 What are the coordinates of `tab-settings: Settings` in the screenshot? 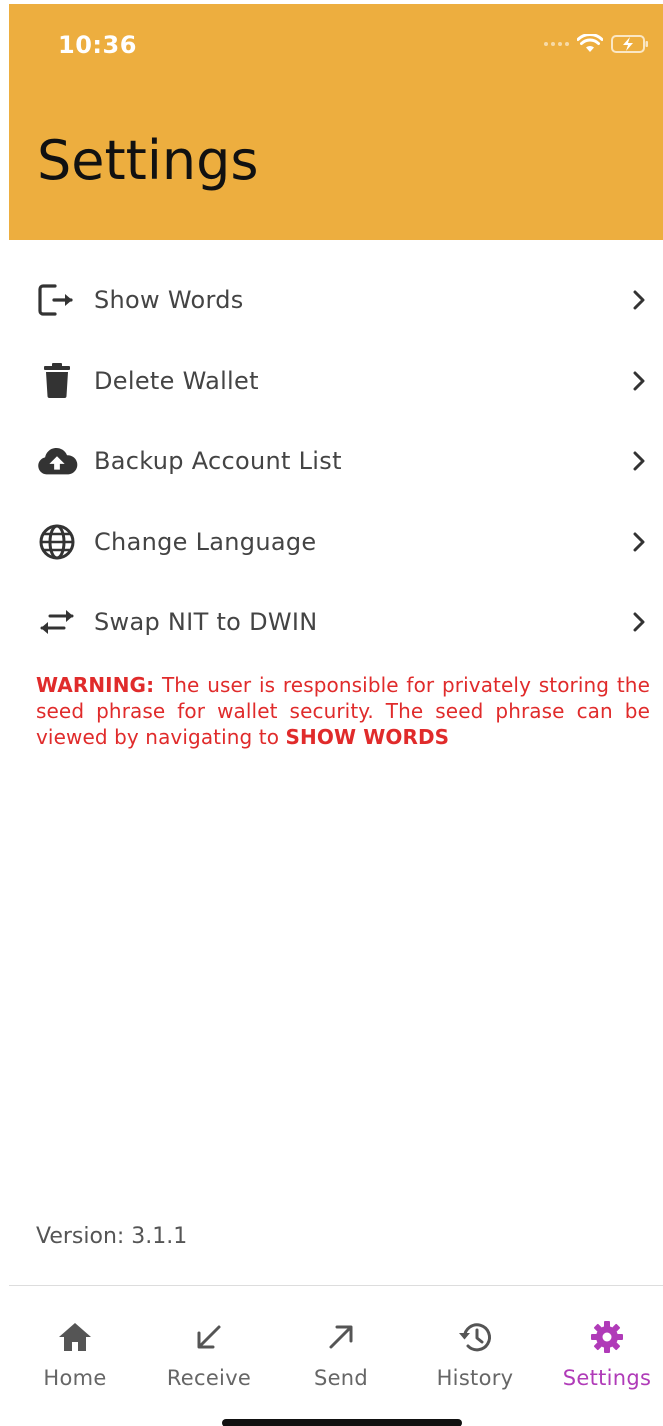 It's located at (602, 1345).